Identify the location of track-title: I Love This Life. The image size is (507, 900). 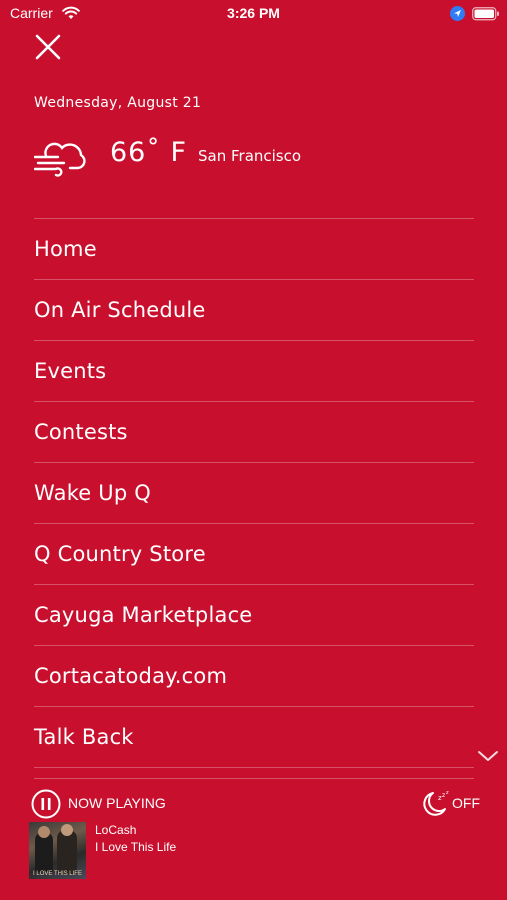
(136, 847).